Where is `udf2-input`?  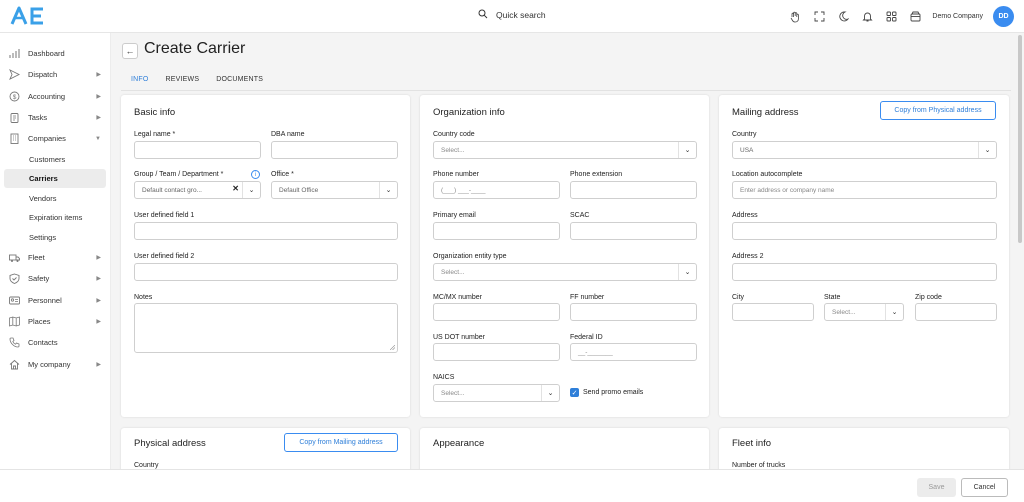 udf2-input is located at coordinates (266, 272).